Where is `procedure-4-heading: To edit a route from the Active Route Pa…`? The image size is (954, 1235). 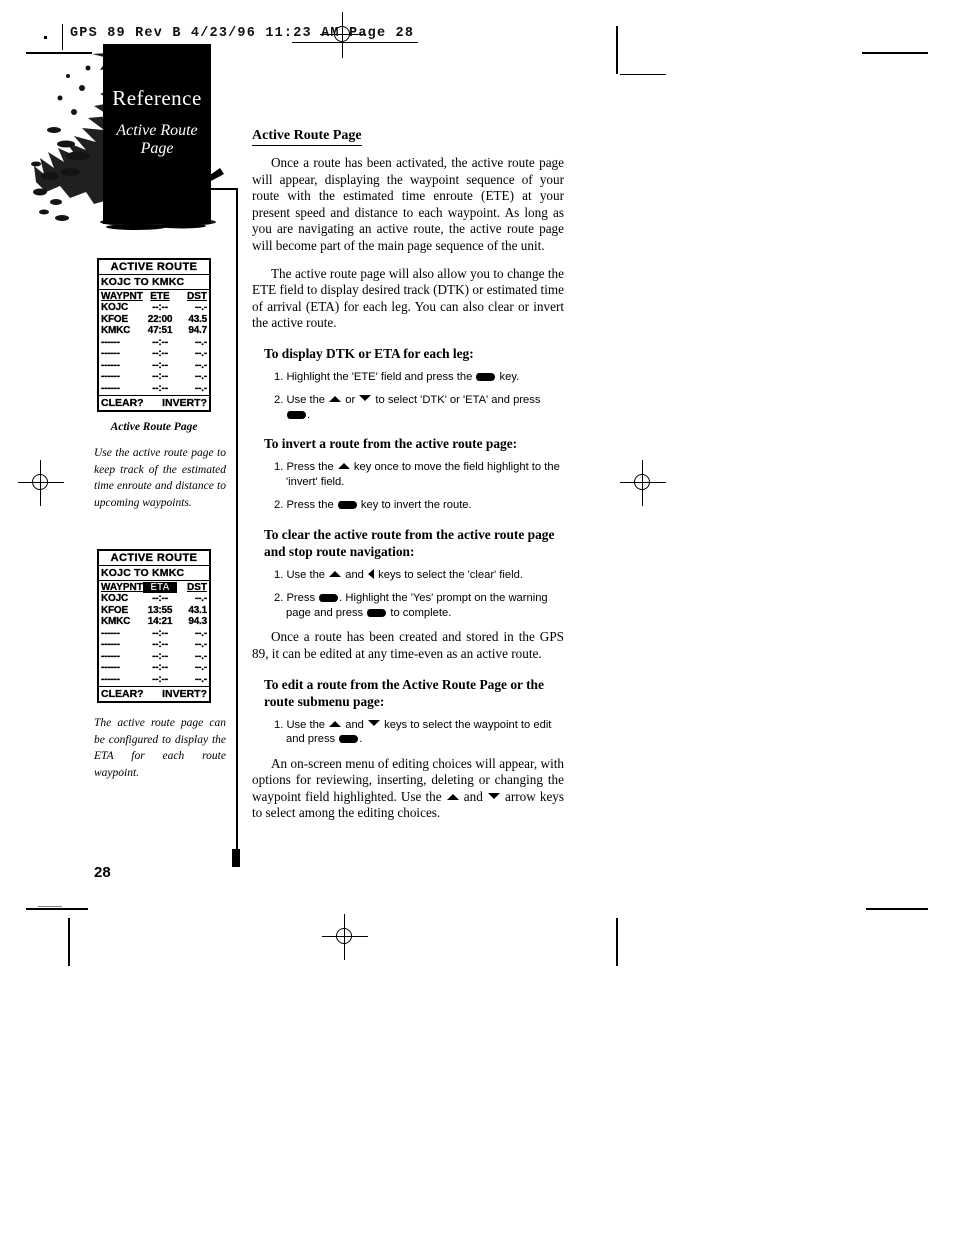 procedure-4-heading: To edit a route from the Active Route Pa… is located at coordinates (404, 692).